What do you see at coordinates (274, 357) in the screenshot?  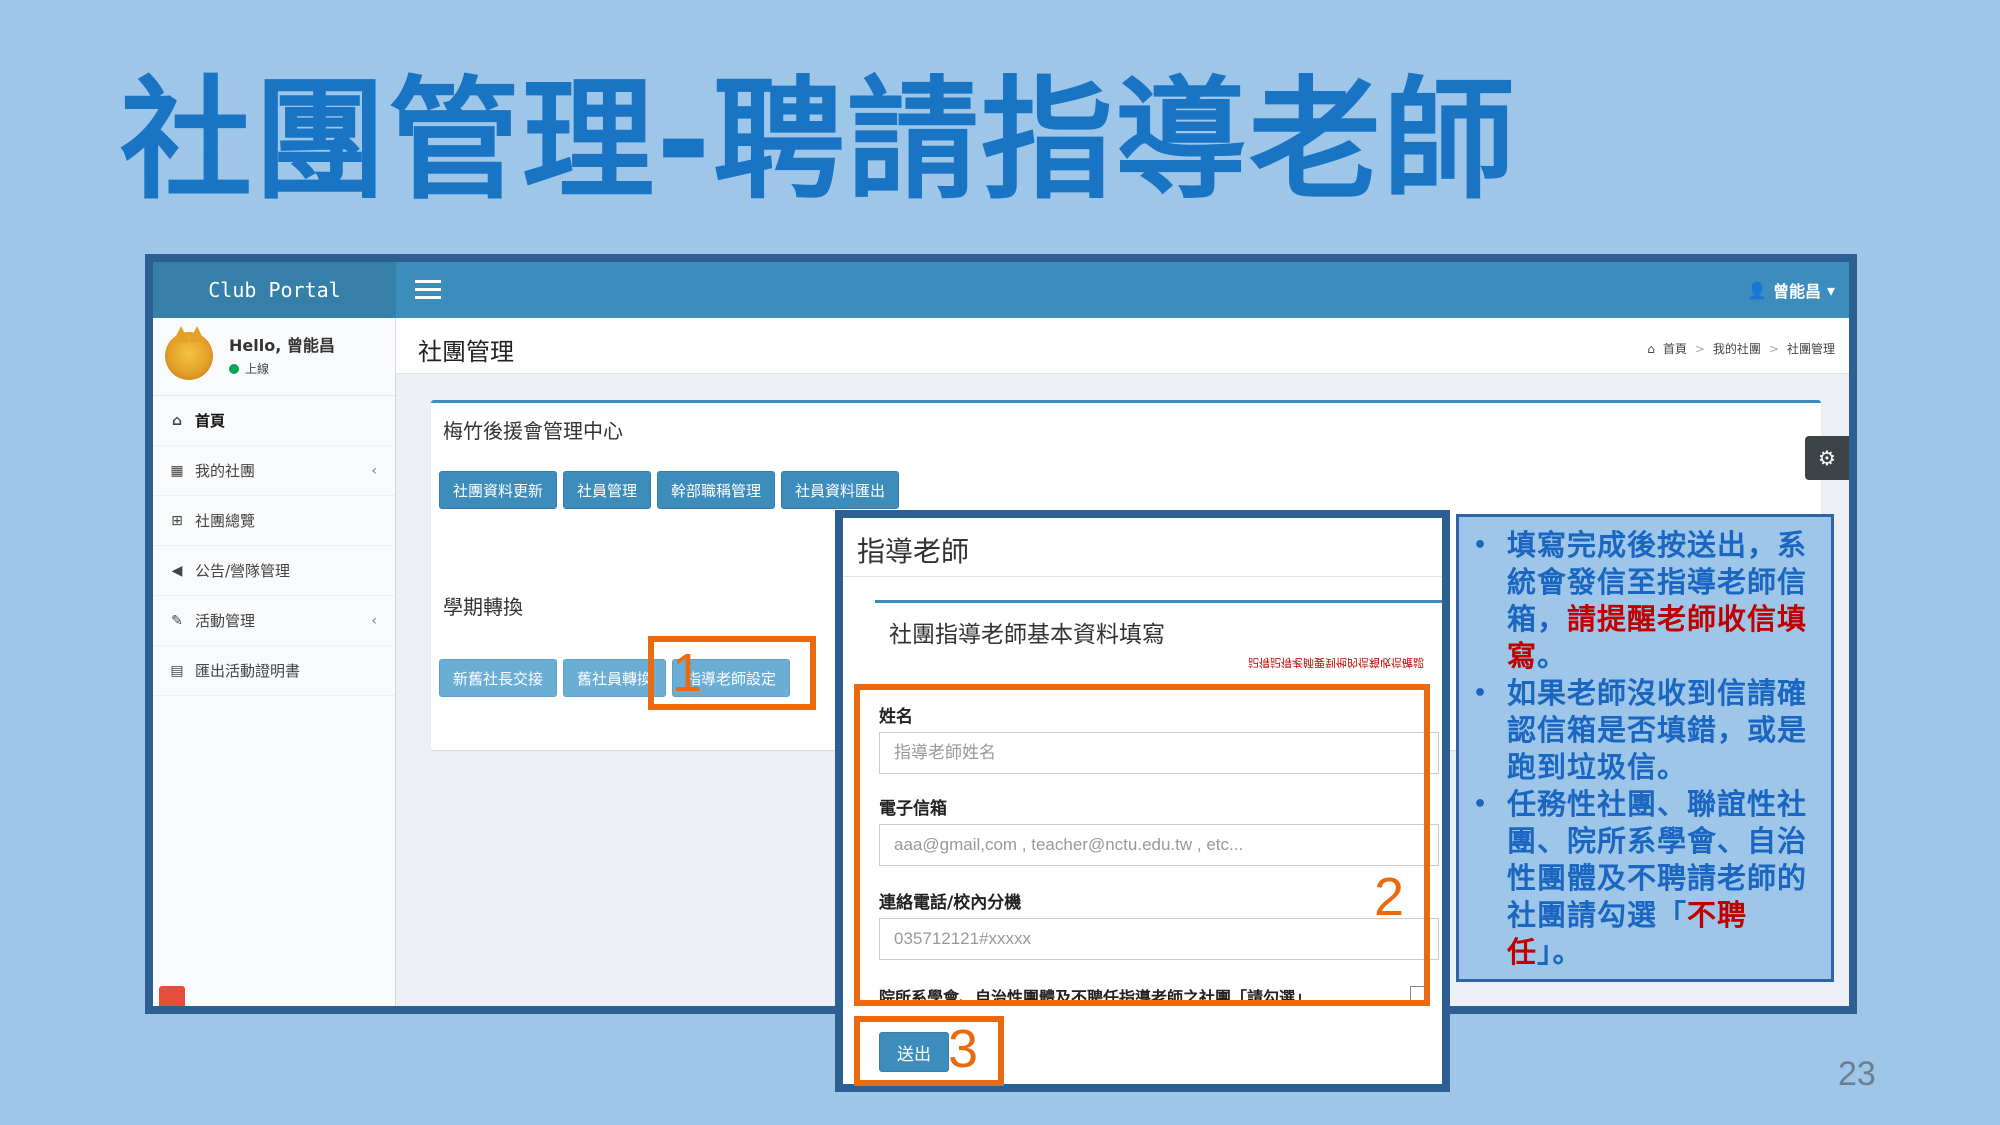 I see `user-panel: Hello, 曾能昌 上線` at bounding box center [274, 357].